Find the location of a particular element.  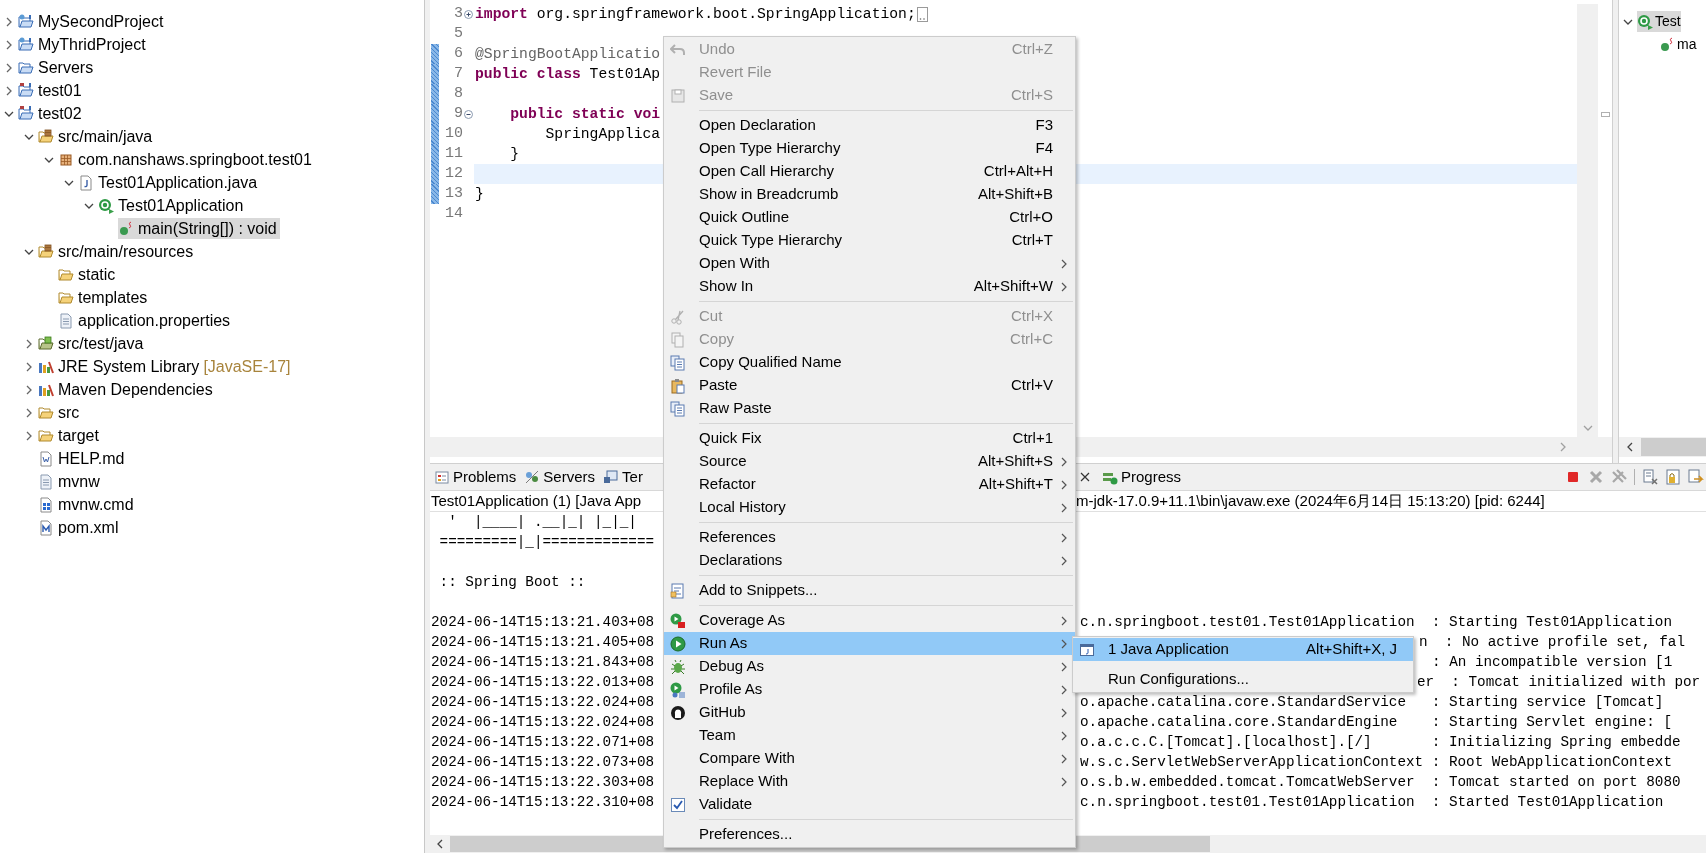

console-line: c.n.springboot.test01.Test01Application : Started Test01Application is located at coordinates (1372, 802).